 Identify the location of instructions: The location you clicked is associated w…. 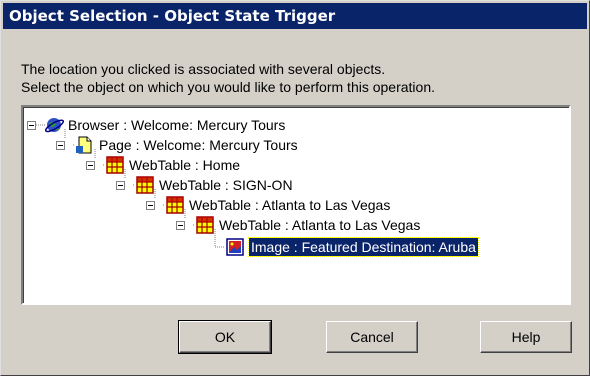
(228, 78).